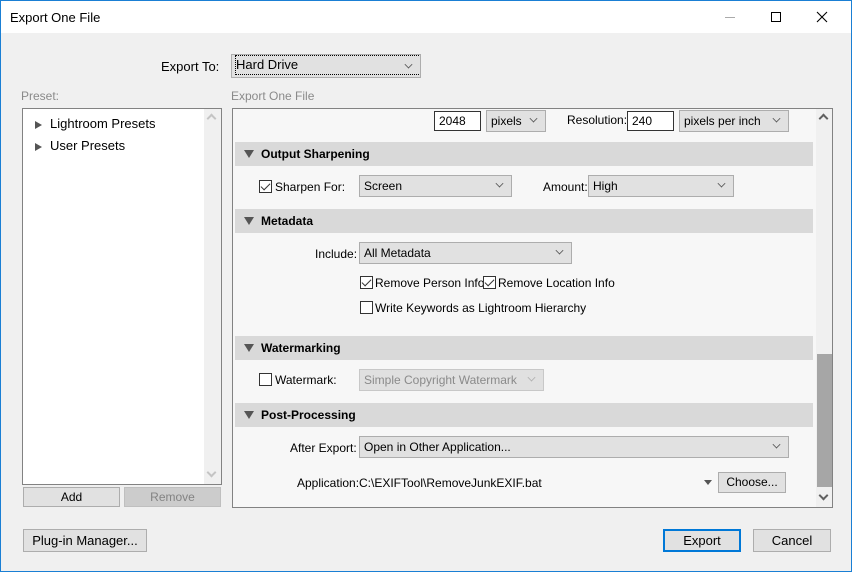 Image resolution: width=852 pixels, height=572 pixels. I want to click on remove-preset-button: Remove, so click(172, 497).